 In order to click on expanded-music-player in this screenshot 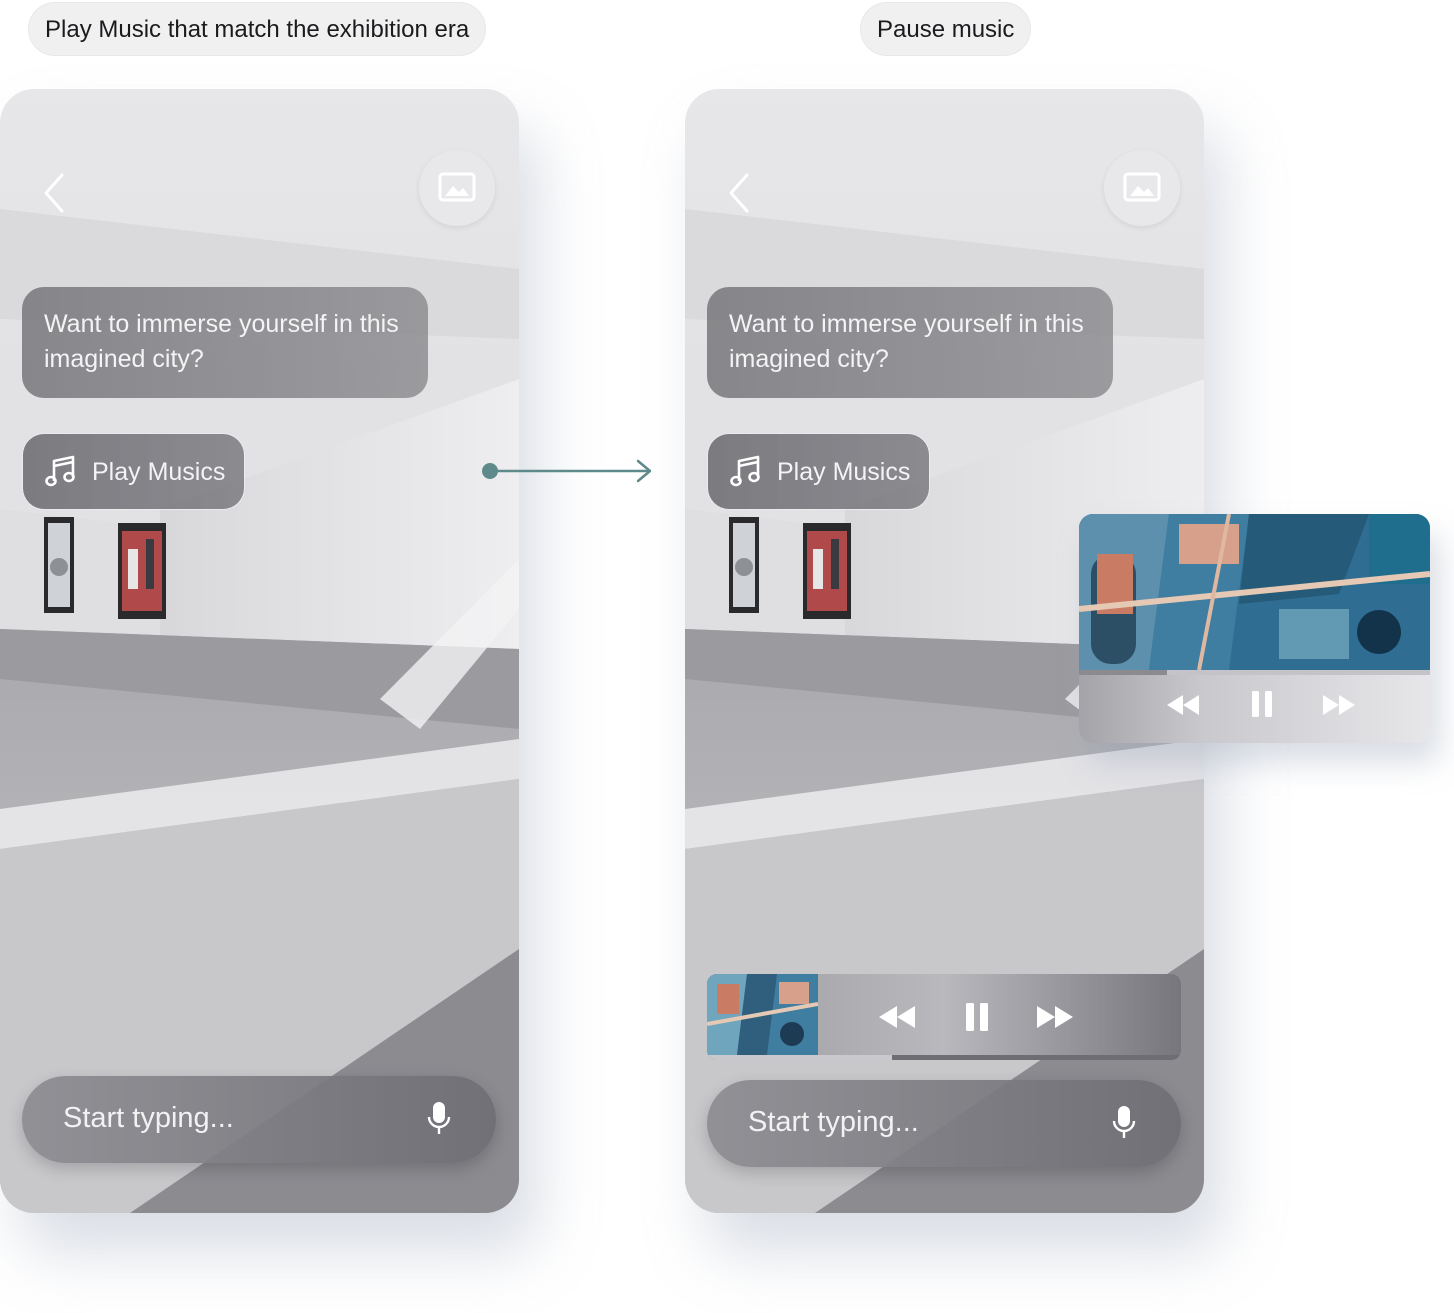, I will do `click(1254, 628)`.